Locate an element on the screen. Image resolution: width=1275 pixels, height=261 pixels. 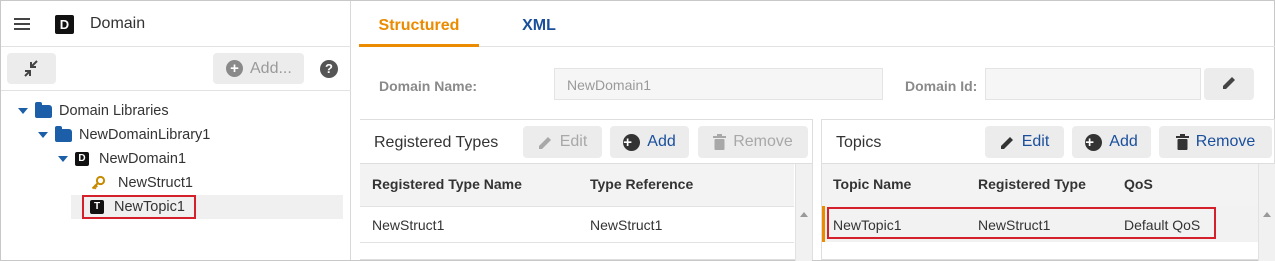
tab-xml: XML is located at coordinates (539, 24).